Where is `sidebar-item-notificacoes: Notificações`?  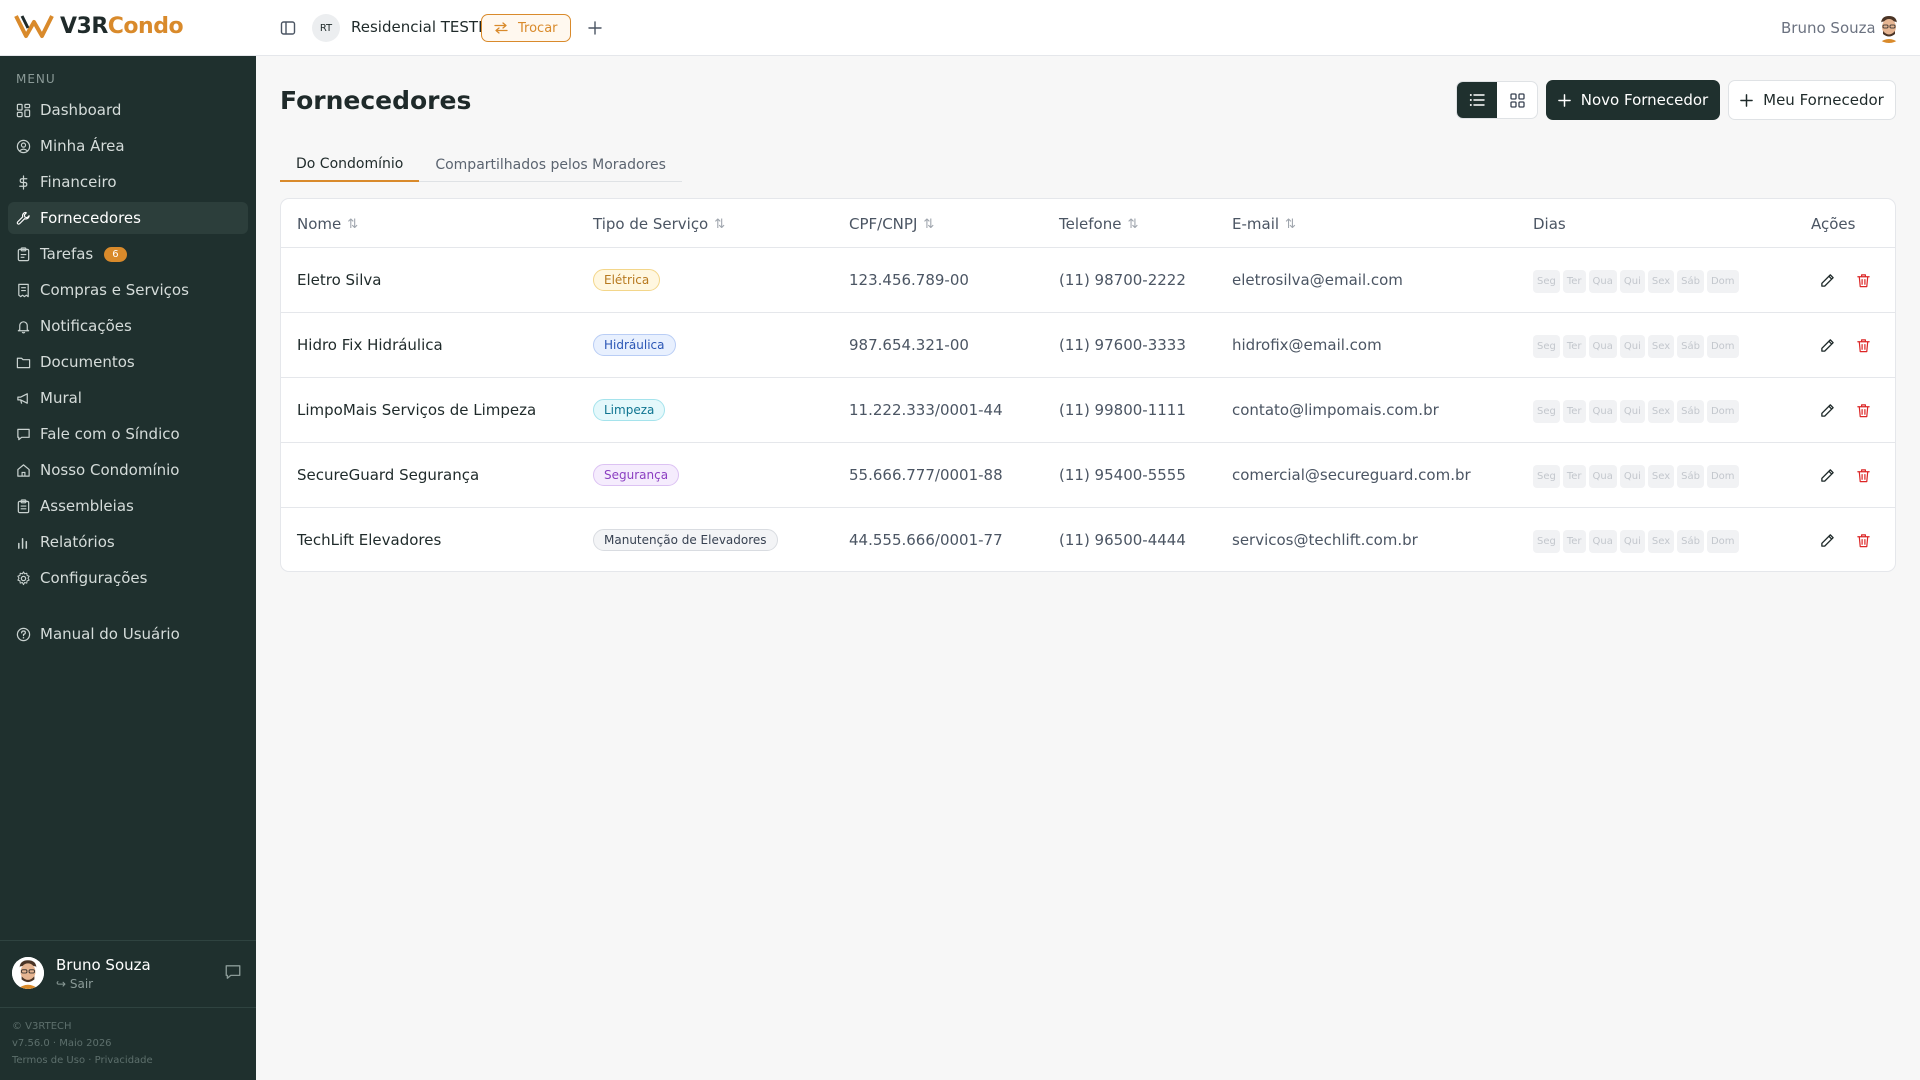 sidebar-item-notificacoes: Notificações is located at coordinates (128, 326).